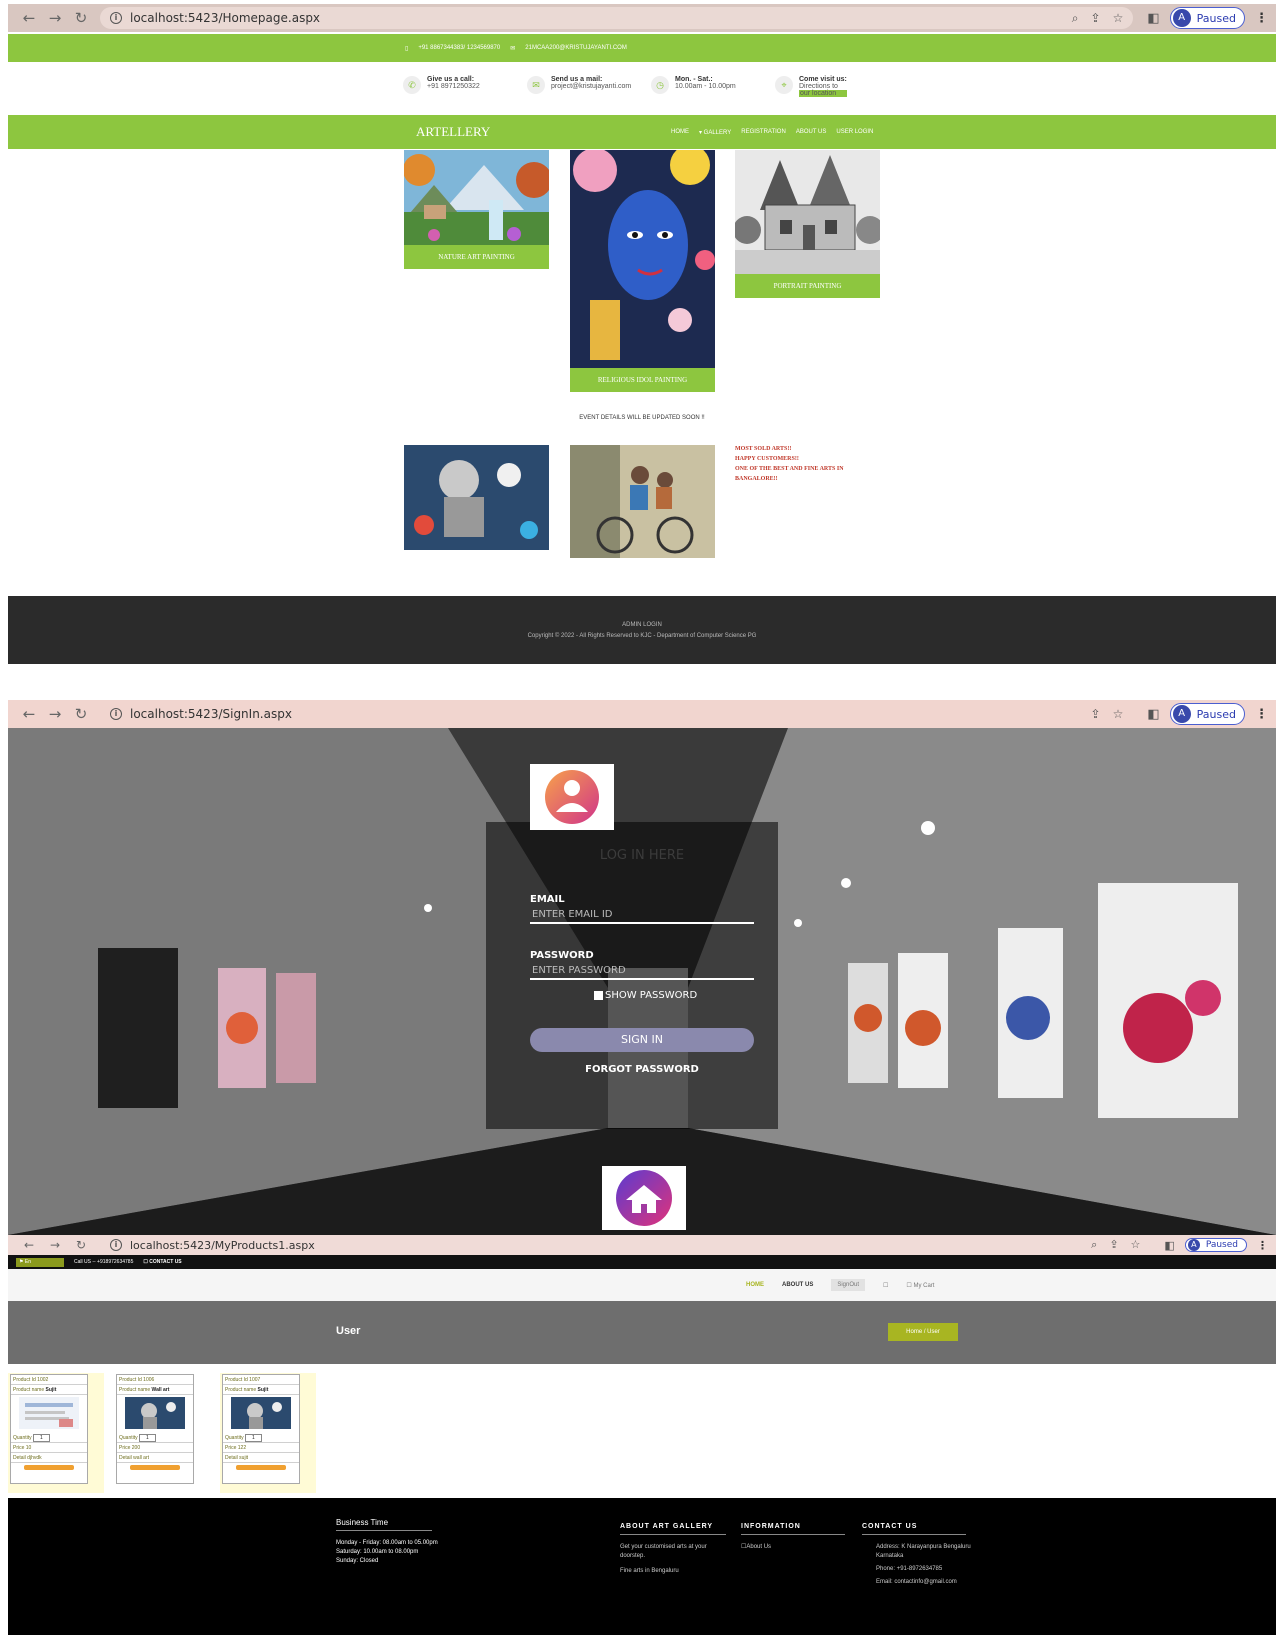 The width and height of the screenshot is (1281, 1635). I want to click on religious-painting-image, so click(642, 256).